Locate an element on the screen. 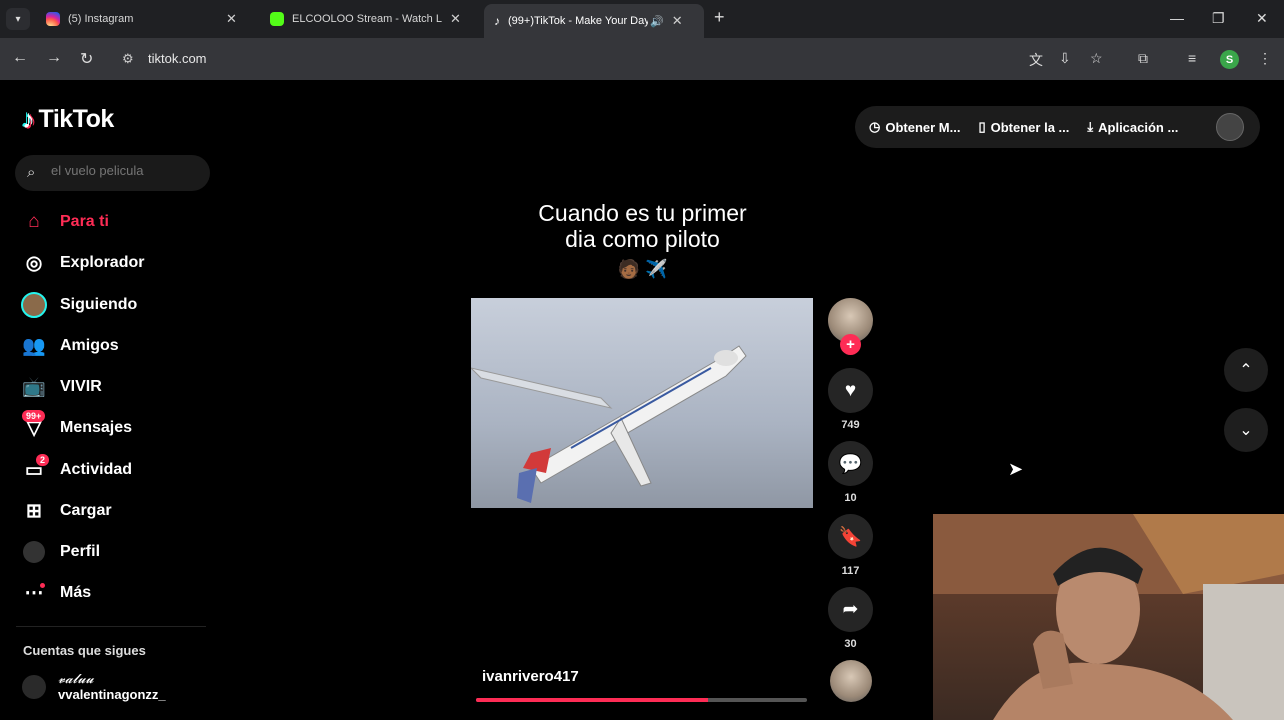 The width and height of the screenshot is (1284, 720). sidebar-item-vivir: 📺 VIVIR is located at coordinates (61, 387).